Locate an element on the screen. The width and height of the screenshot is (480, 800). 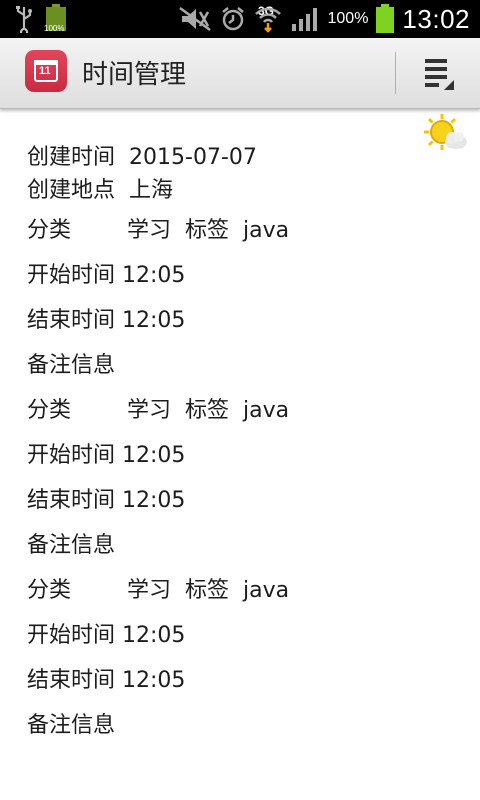
battery-icon is located at coordinates (385, 19).